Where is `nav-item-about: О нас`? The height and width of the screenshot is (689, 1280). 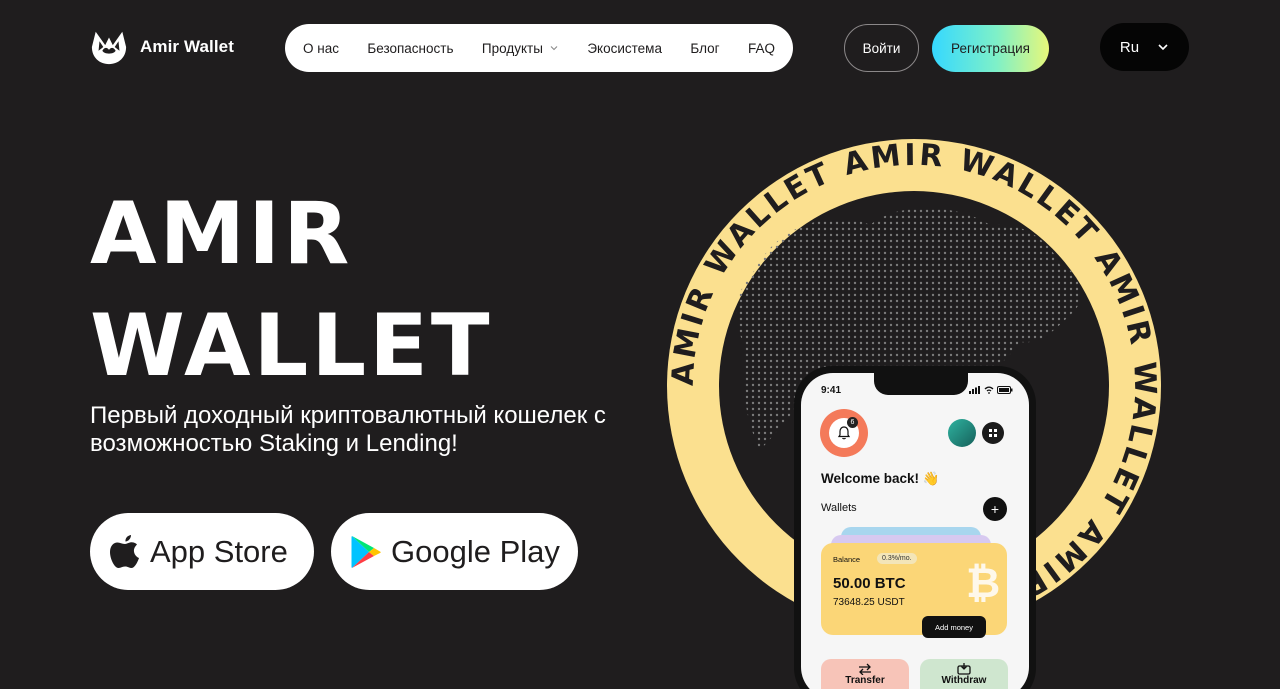
nav-item-about: О нас is located at coordinates (321, 48).